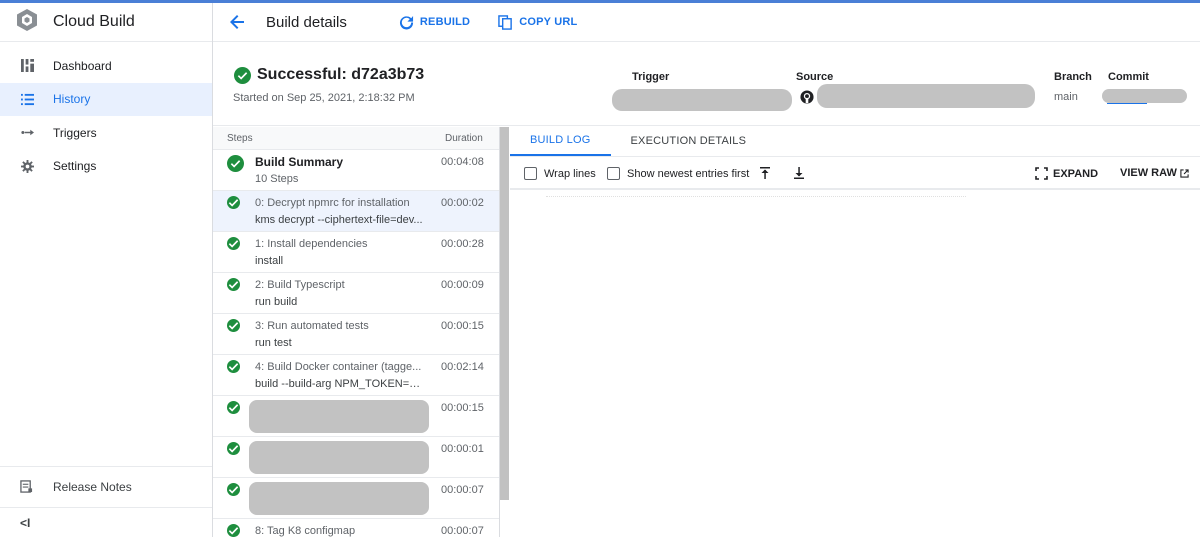  I want to click on step-row: 2: Build Typescript run build 00:00:09, so click(356, 293).